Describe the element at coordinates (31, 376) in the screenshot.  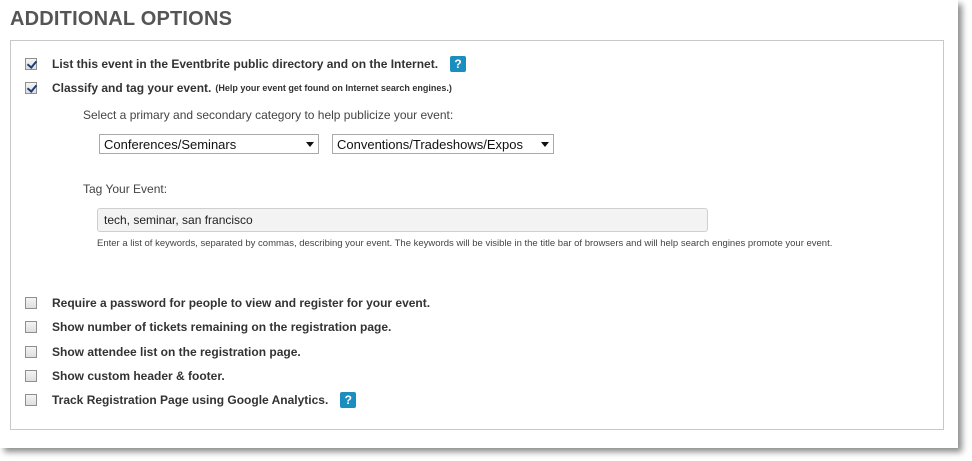
I see `header-footer-checkbox` at that location.